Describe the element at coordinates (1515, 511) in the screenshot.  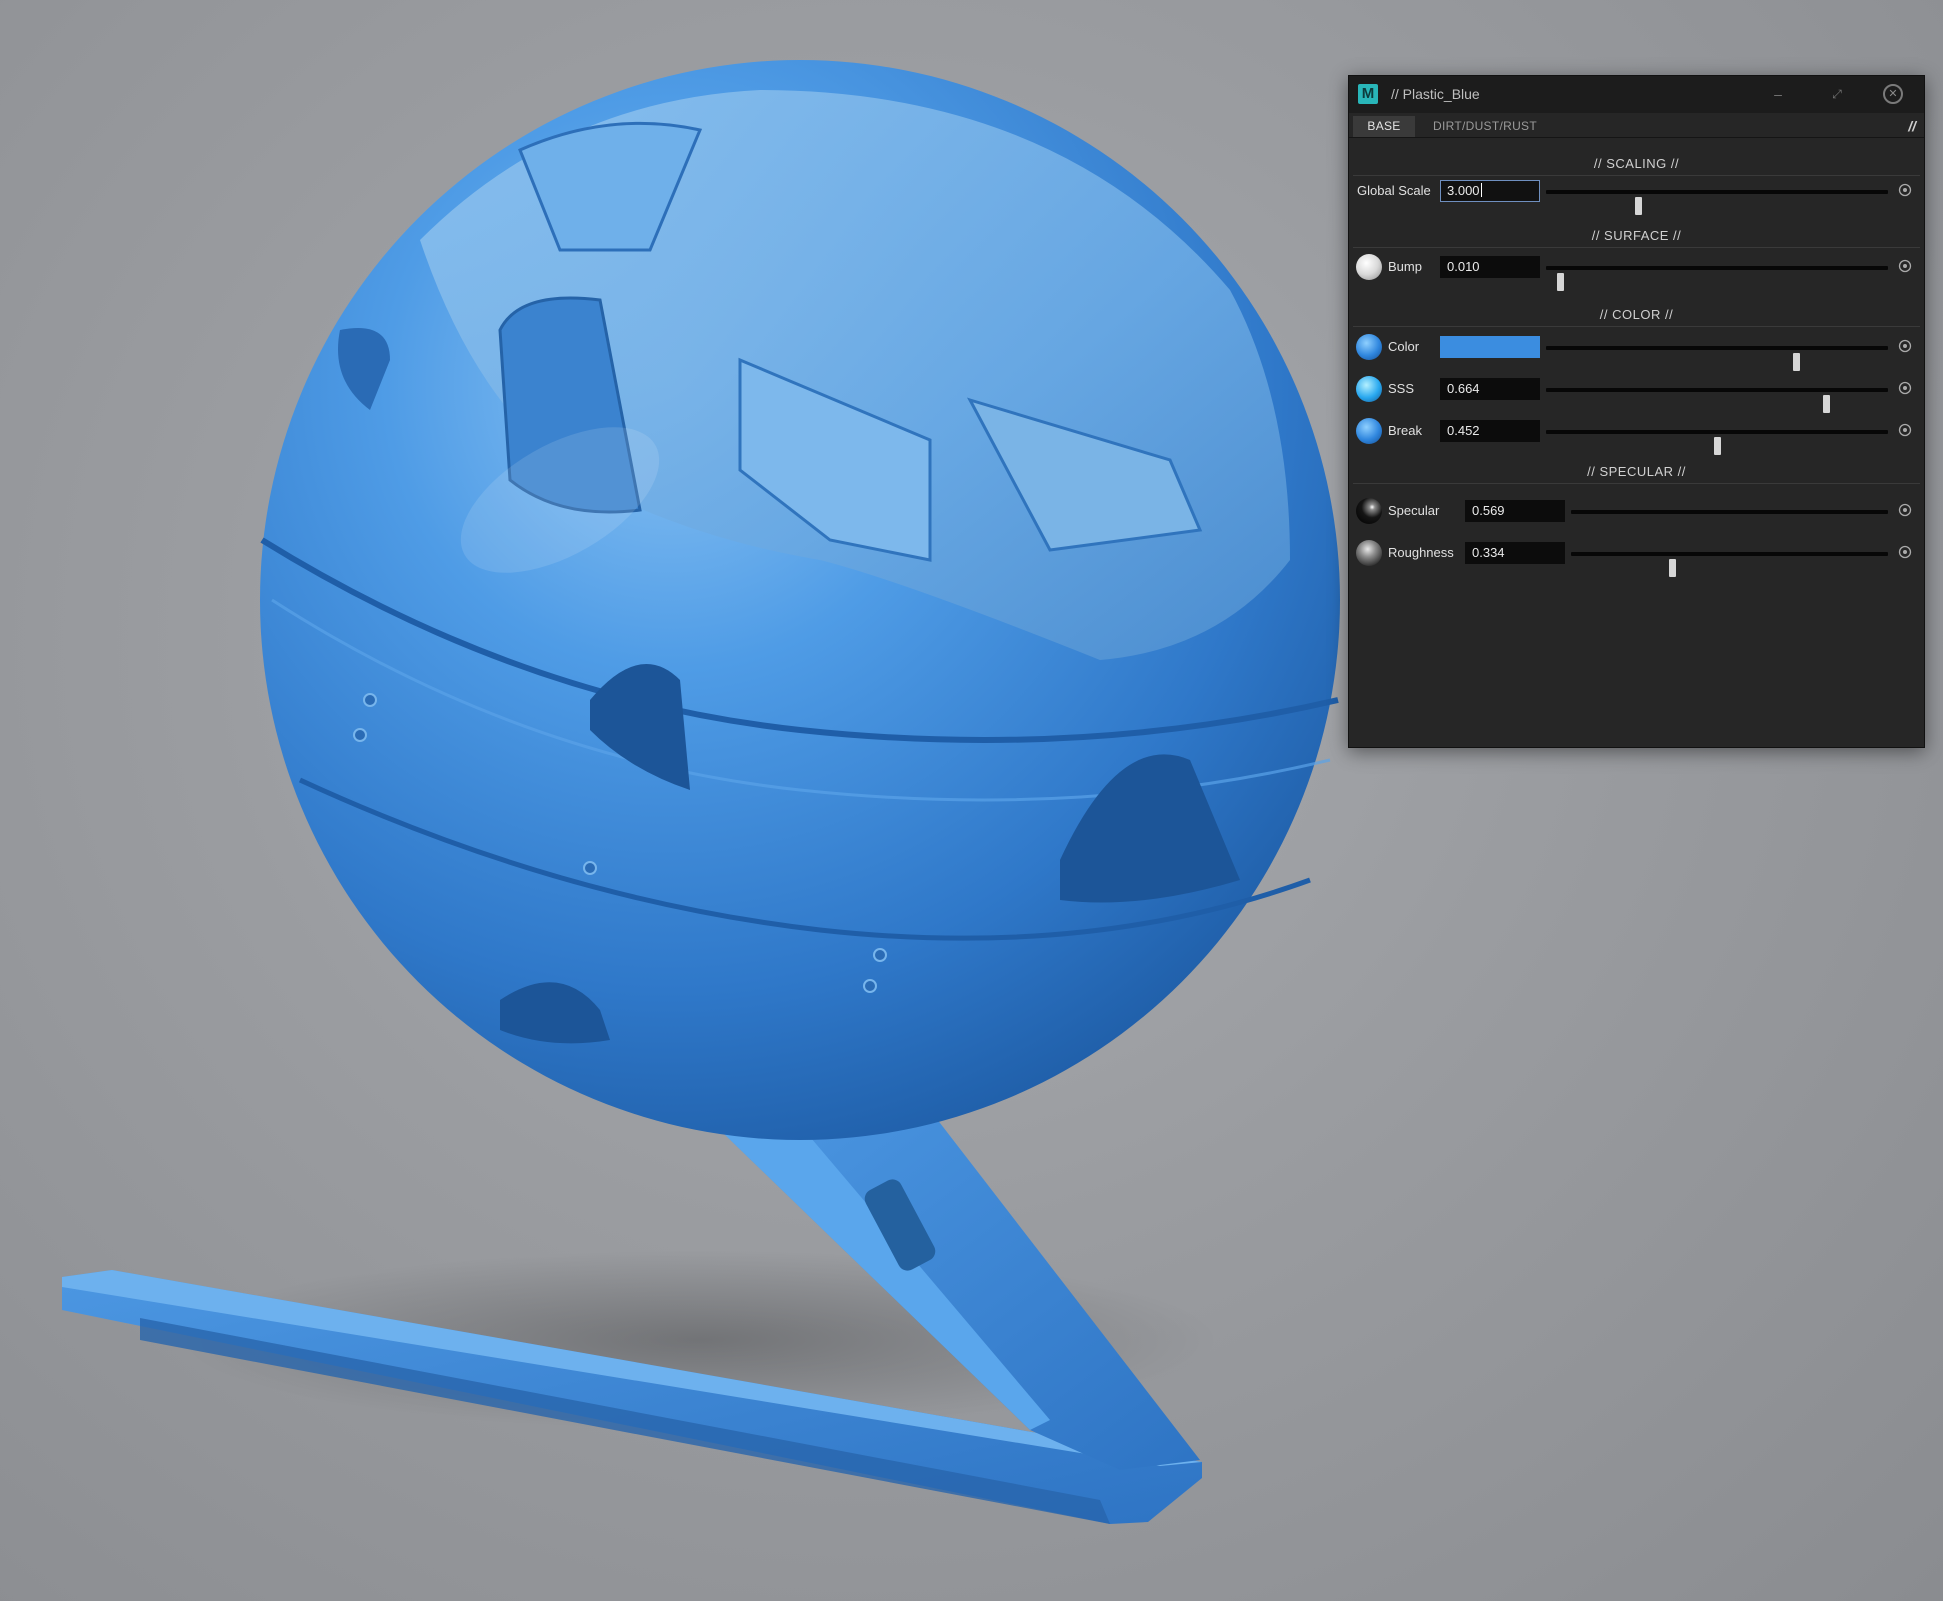
I see `specular-input: 0.569` at that location.